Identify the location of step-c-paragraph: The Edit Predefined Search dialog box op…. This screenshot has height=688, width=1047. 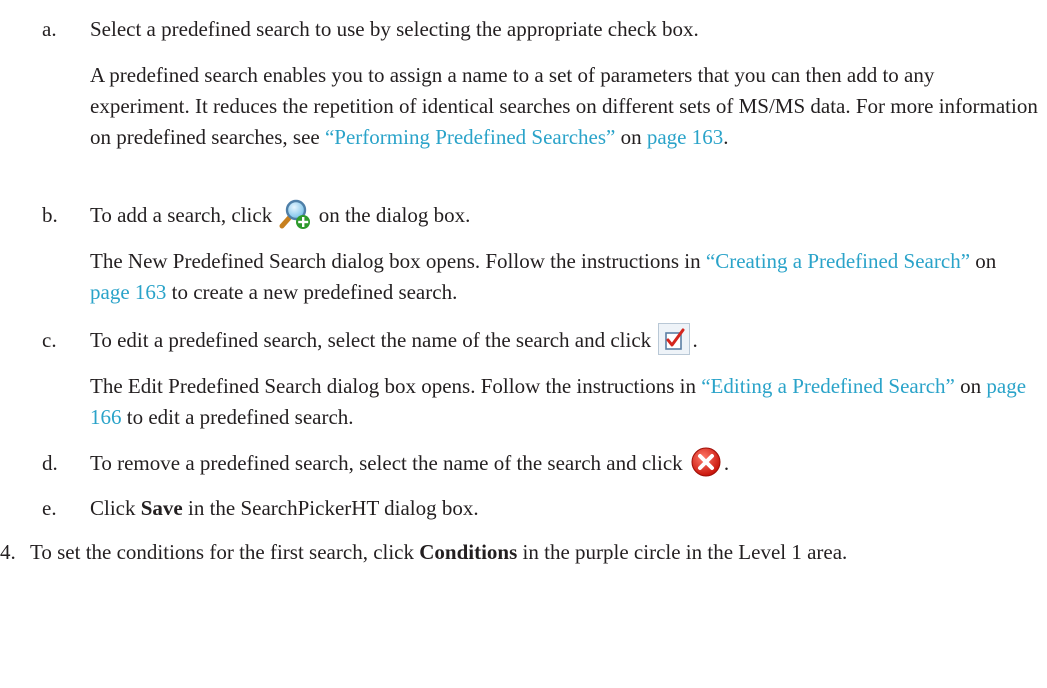
(558, 401).